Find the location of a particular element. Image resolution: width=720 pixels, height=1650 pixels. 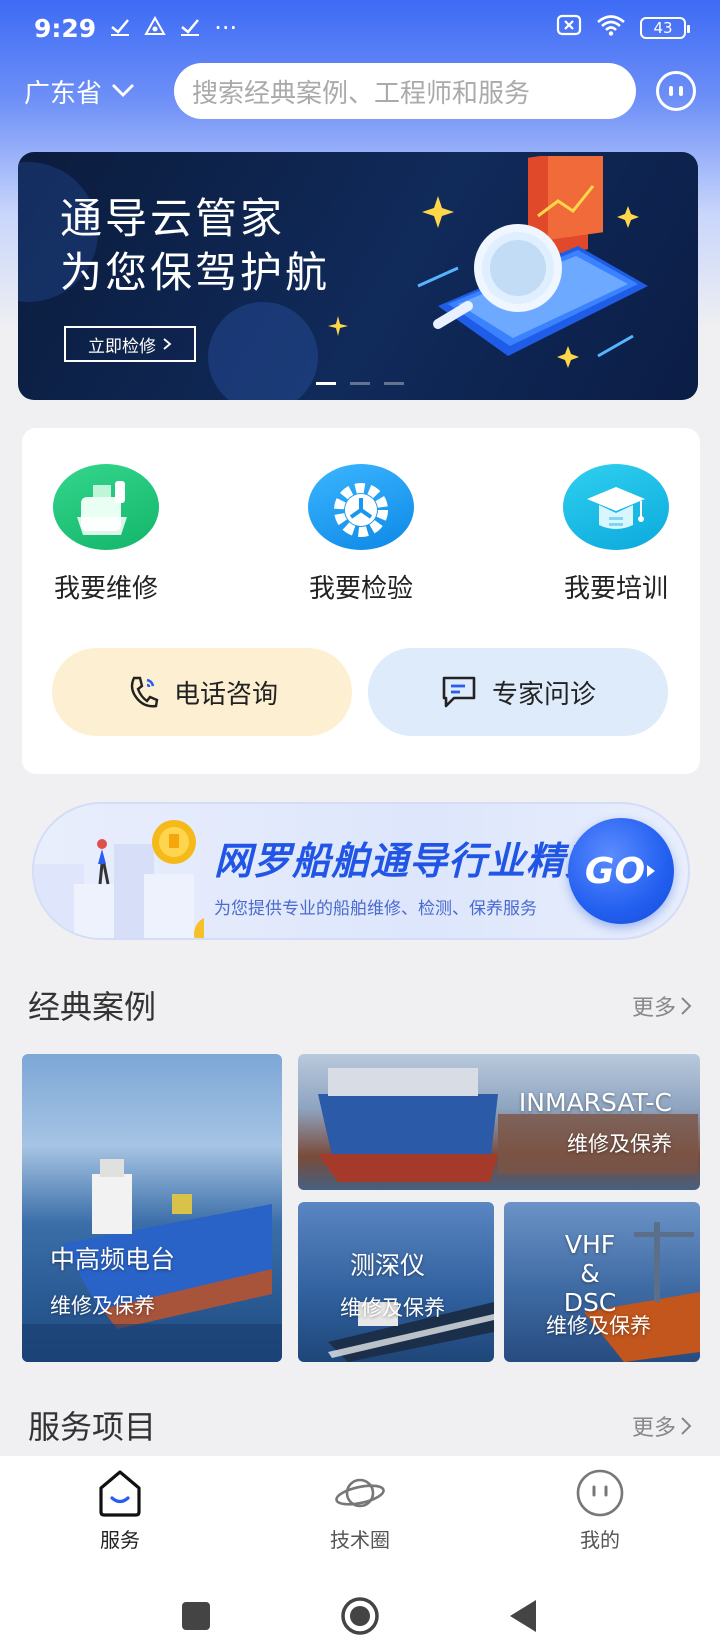

nav-tab-tech-circle: 技术圈 is located at coordinates (360, 1512).